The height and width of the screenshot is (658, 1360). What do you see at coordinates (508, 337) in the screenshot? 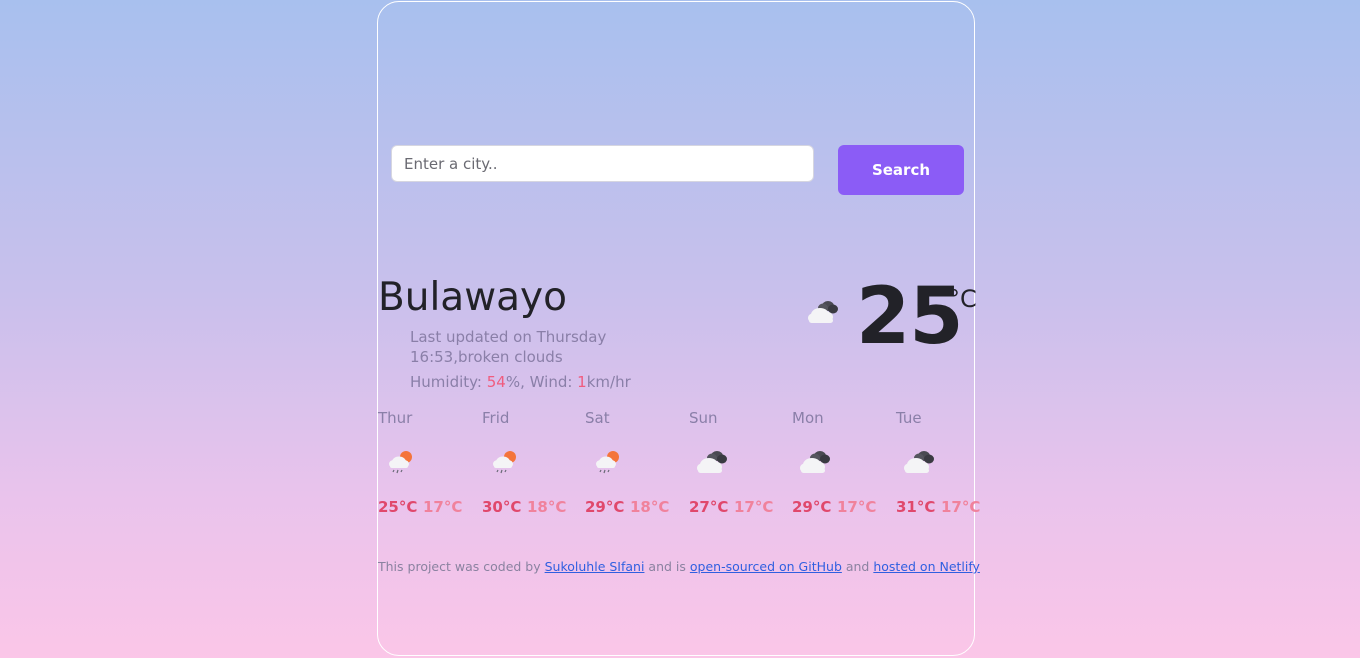
I see `updated-prefix: Last updated on Thursday` at bounding box center [508, 337].